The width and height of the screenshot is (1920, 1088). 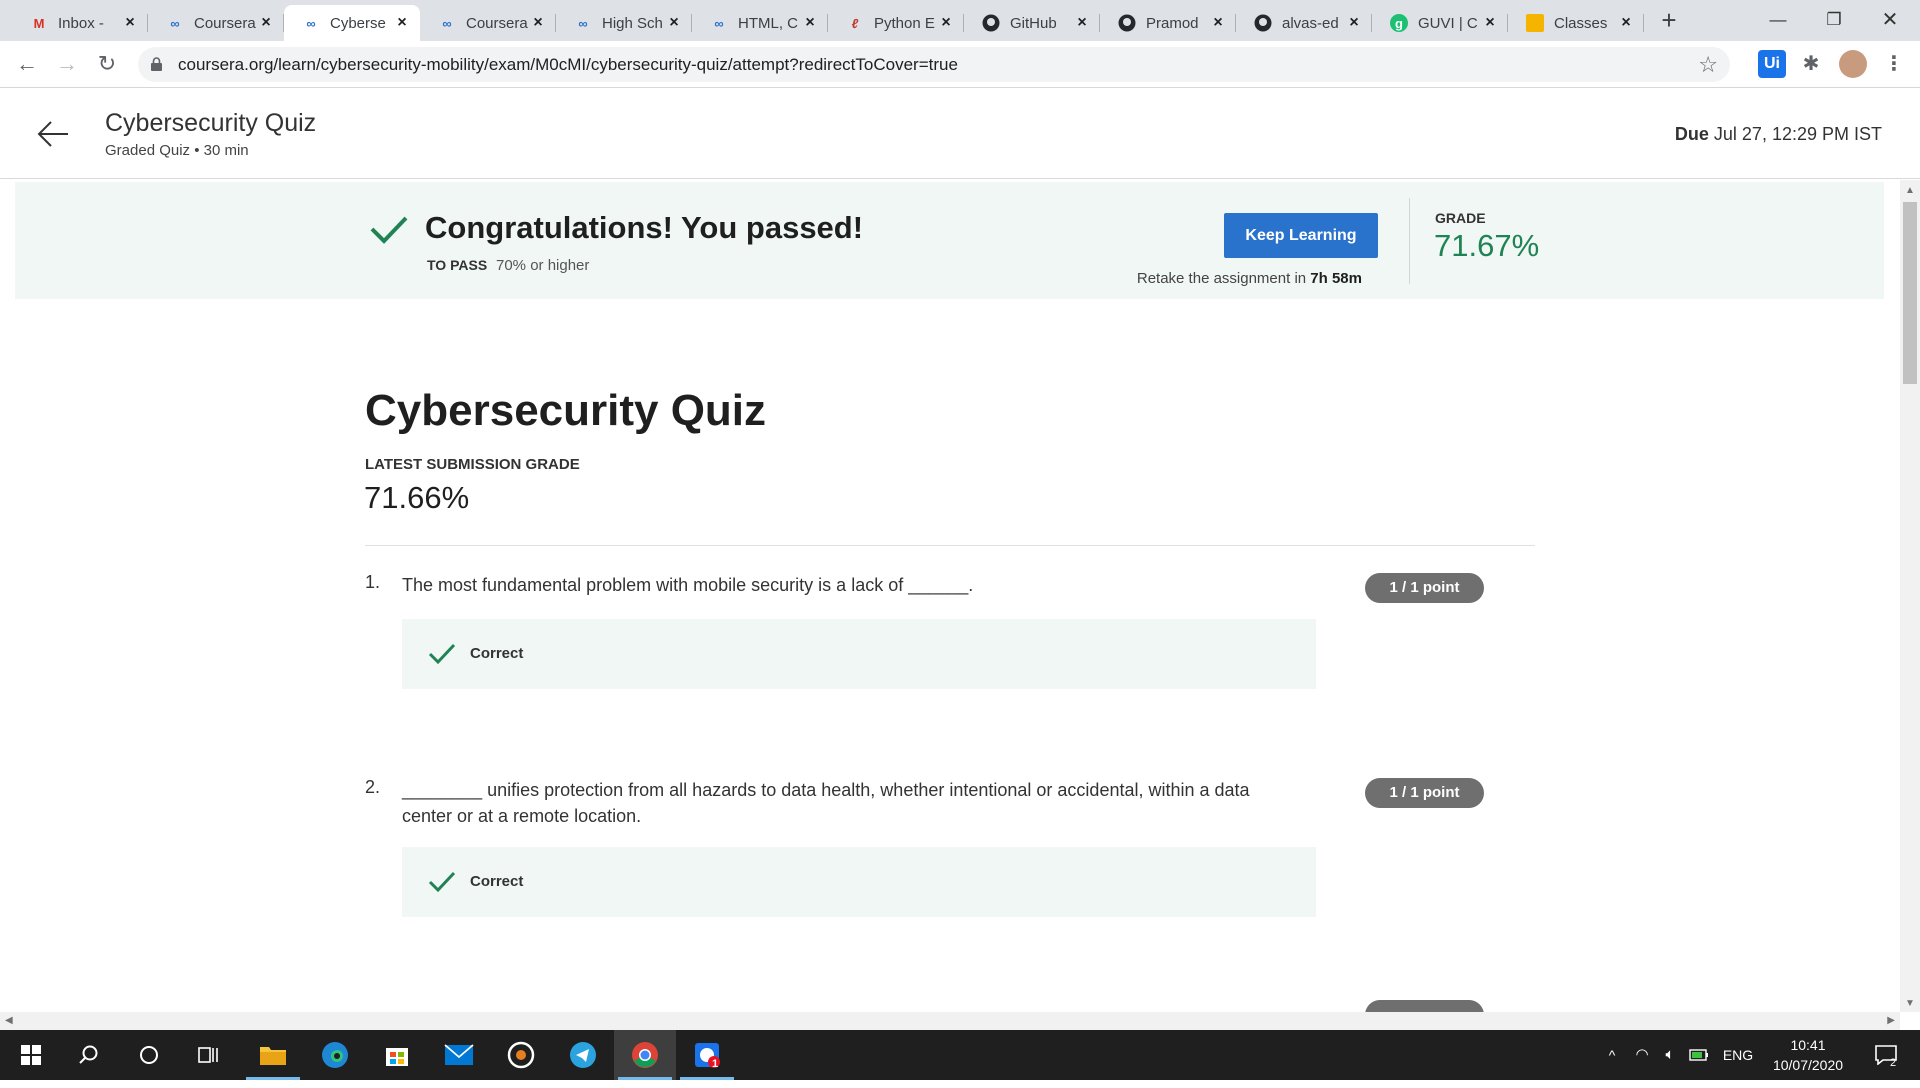 I want to click on uipath-extension-icon: Ui, so click(x=1772, y=64).